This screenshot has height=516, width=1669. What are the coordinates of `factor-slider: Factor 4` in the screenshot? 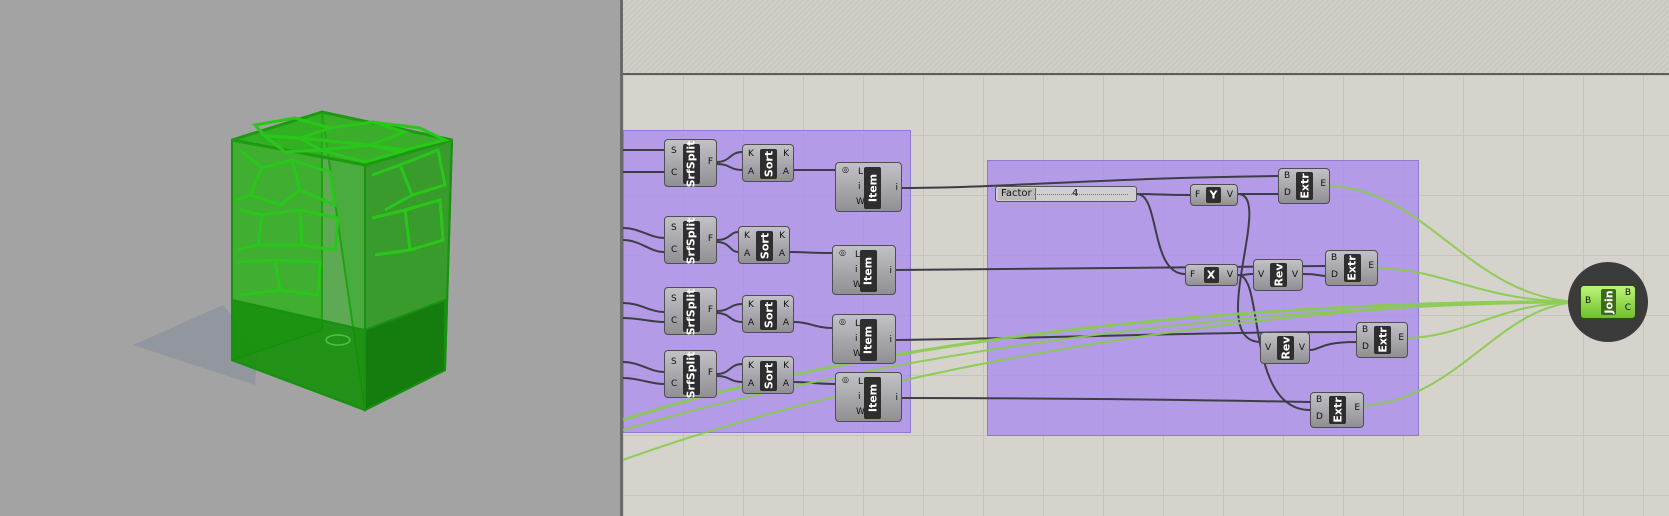 It's located at (1066, 194).